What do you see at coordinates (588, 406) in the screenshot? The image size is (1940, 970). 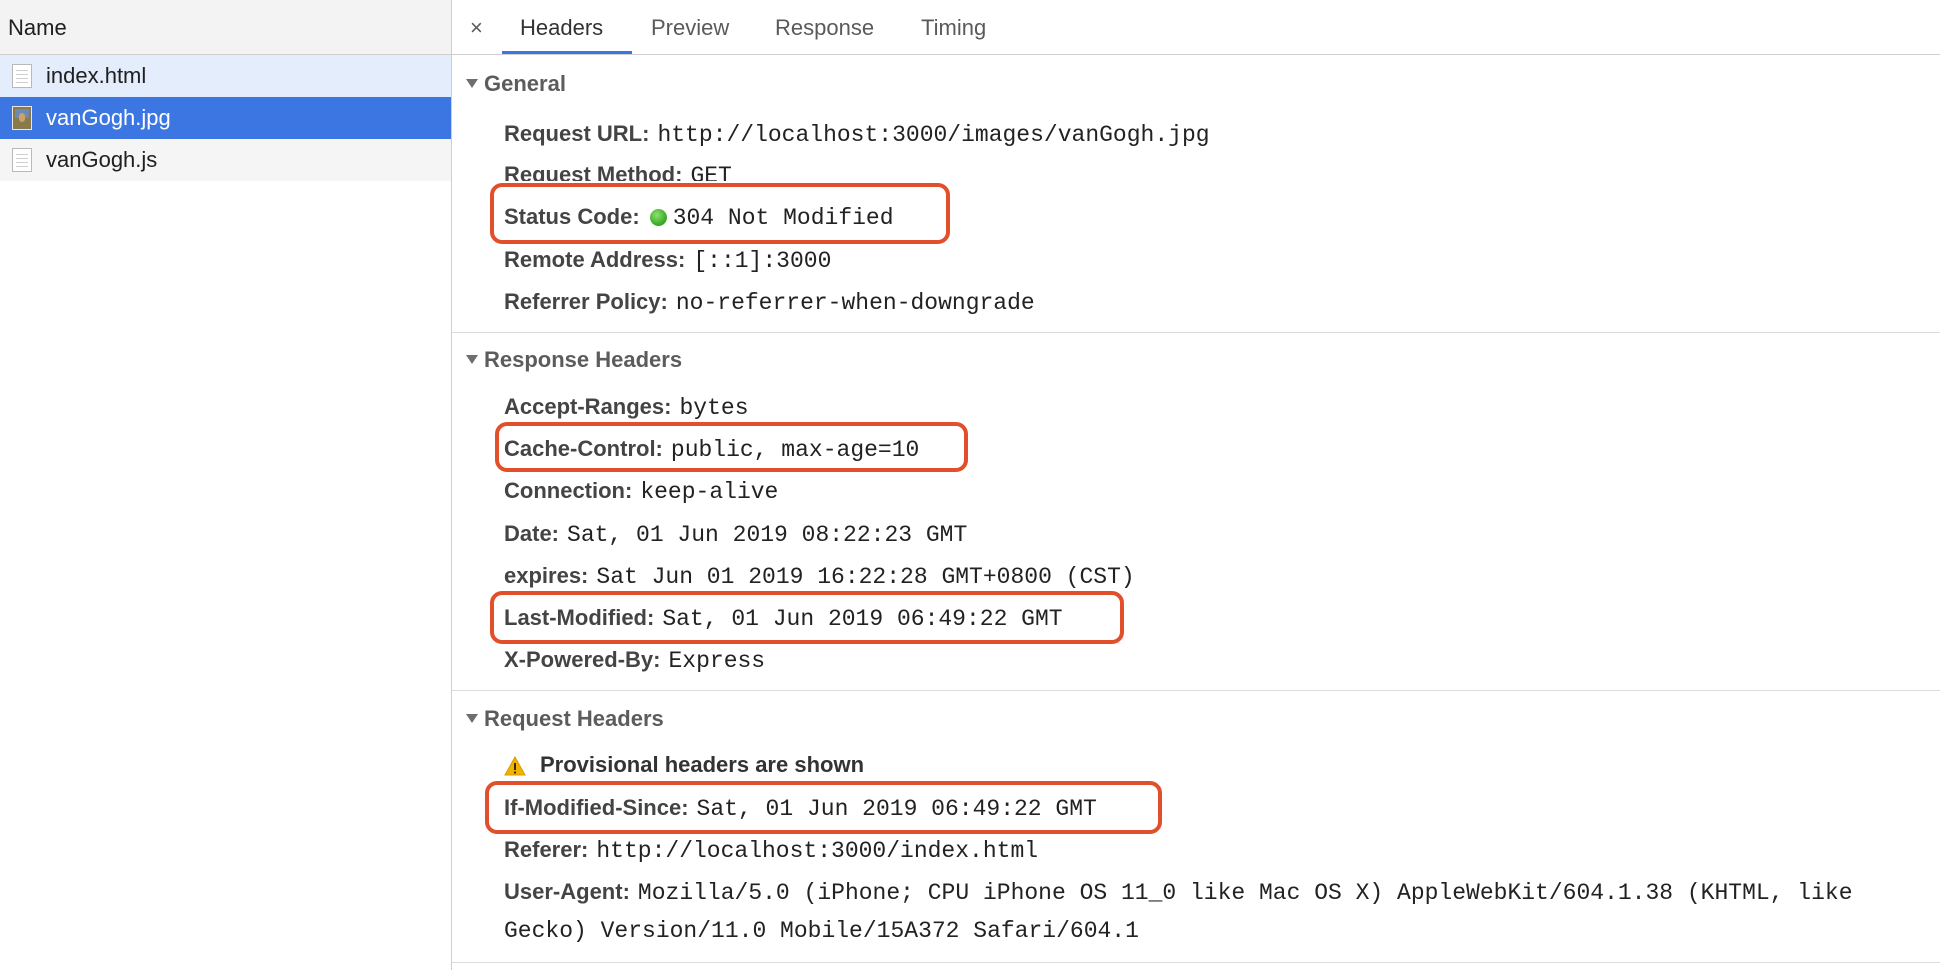 I see `header-key: Accept-Ranges:` at bounding box center [588, 406].